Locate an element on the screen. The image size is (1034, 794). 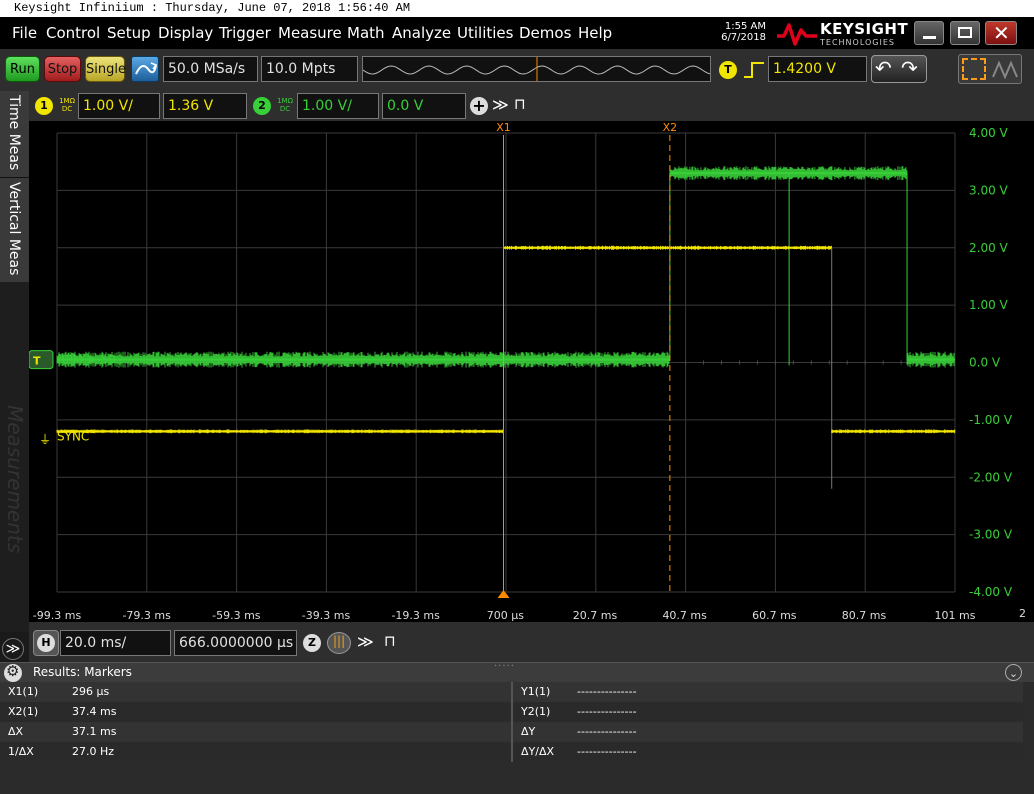
channel-1-badge: 1 is located at coordinates (44, 106).